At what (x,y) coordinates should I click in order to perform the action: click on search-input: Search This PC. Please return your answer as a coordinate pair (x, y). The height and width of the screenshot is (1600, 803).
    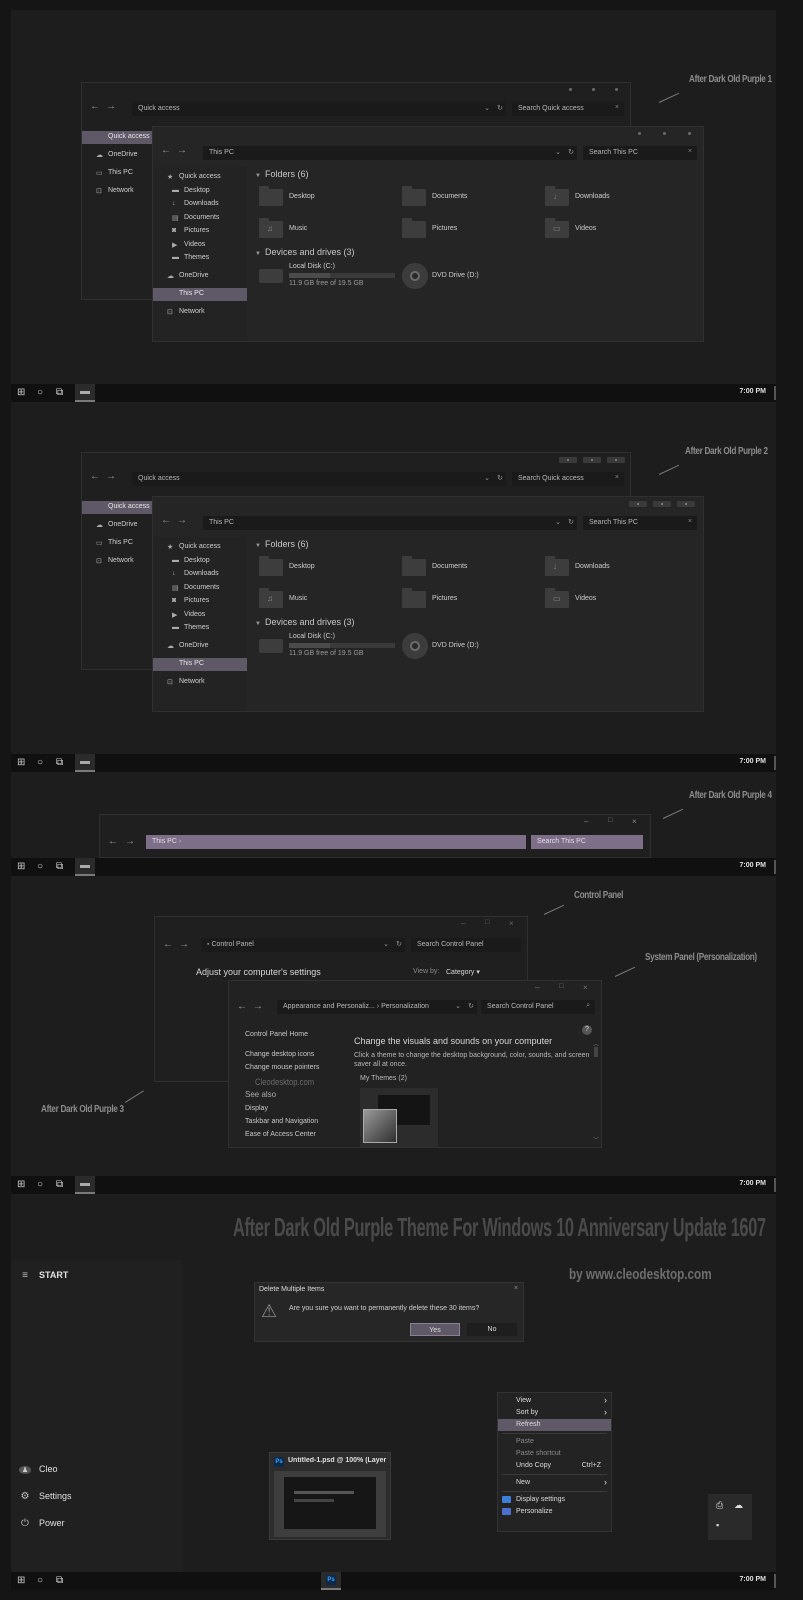
    Looking at the image, I should click on (587, 842).